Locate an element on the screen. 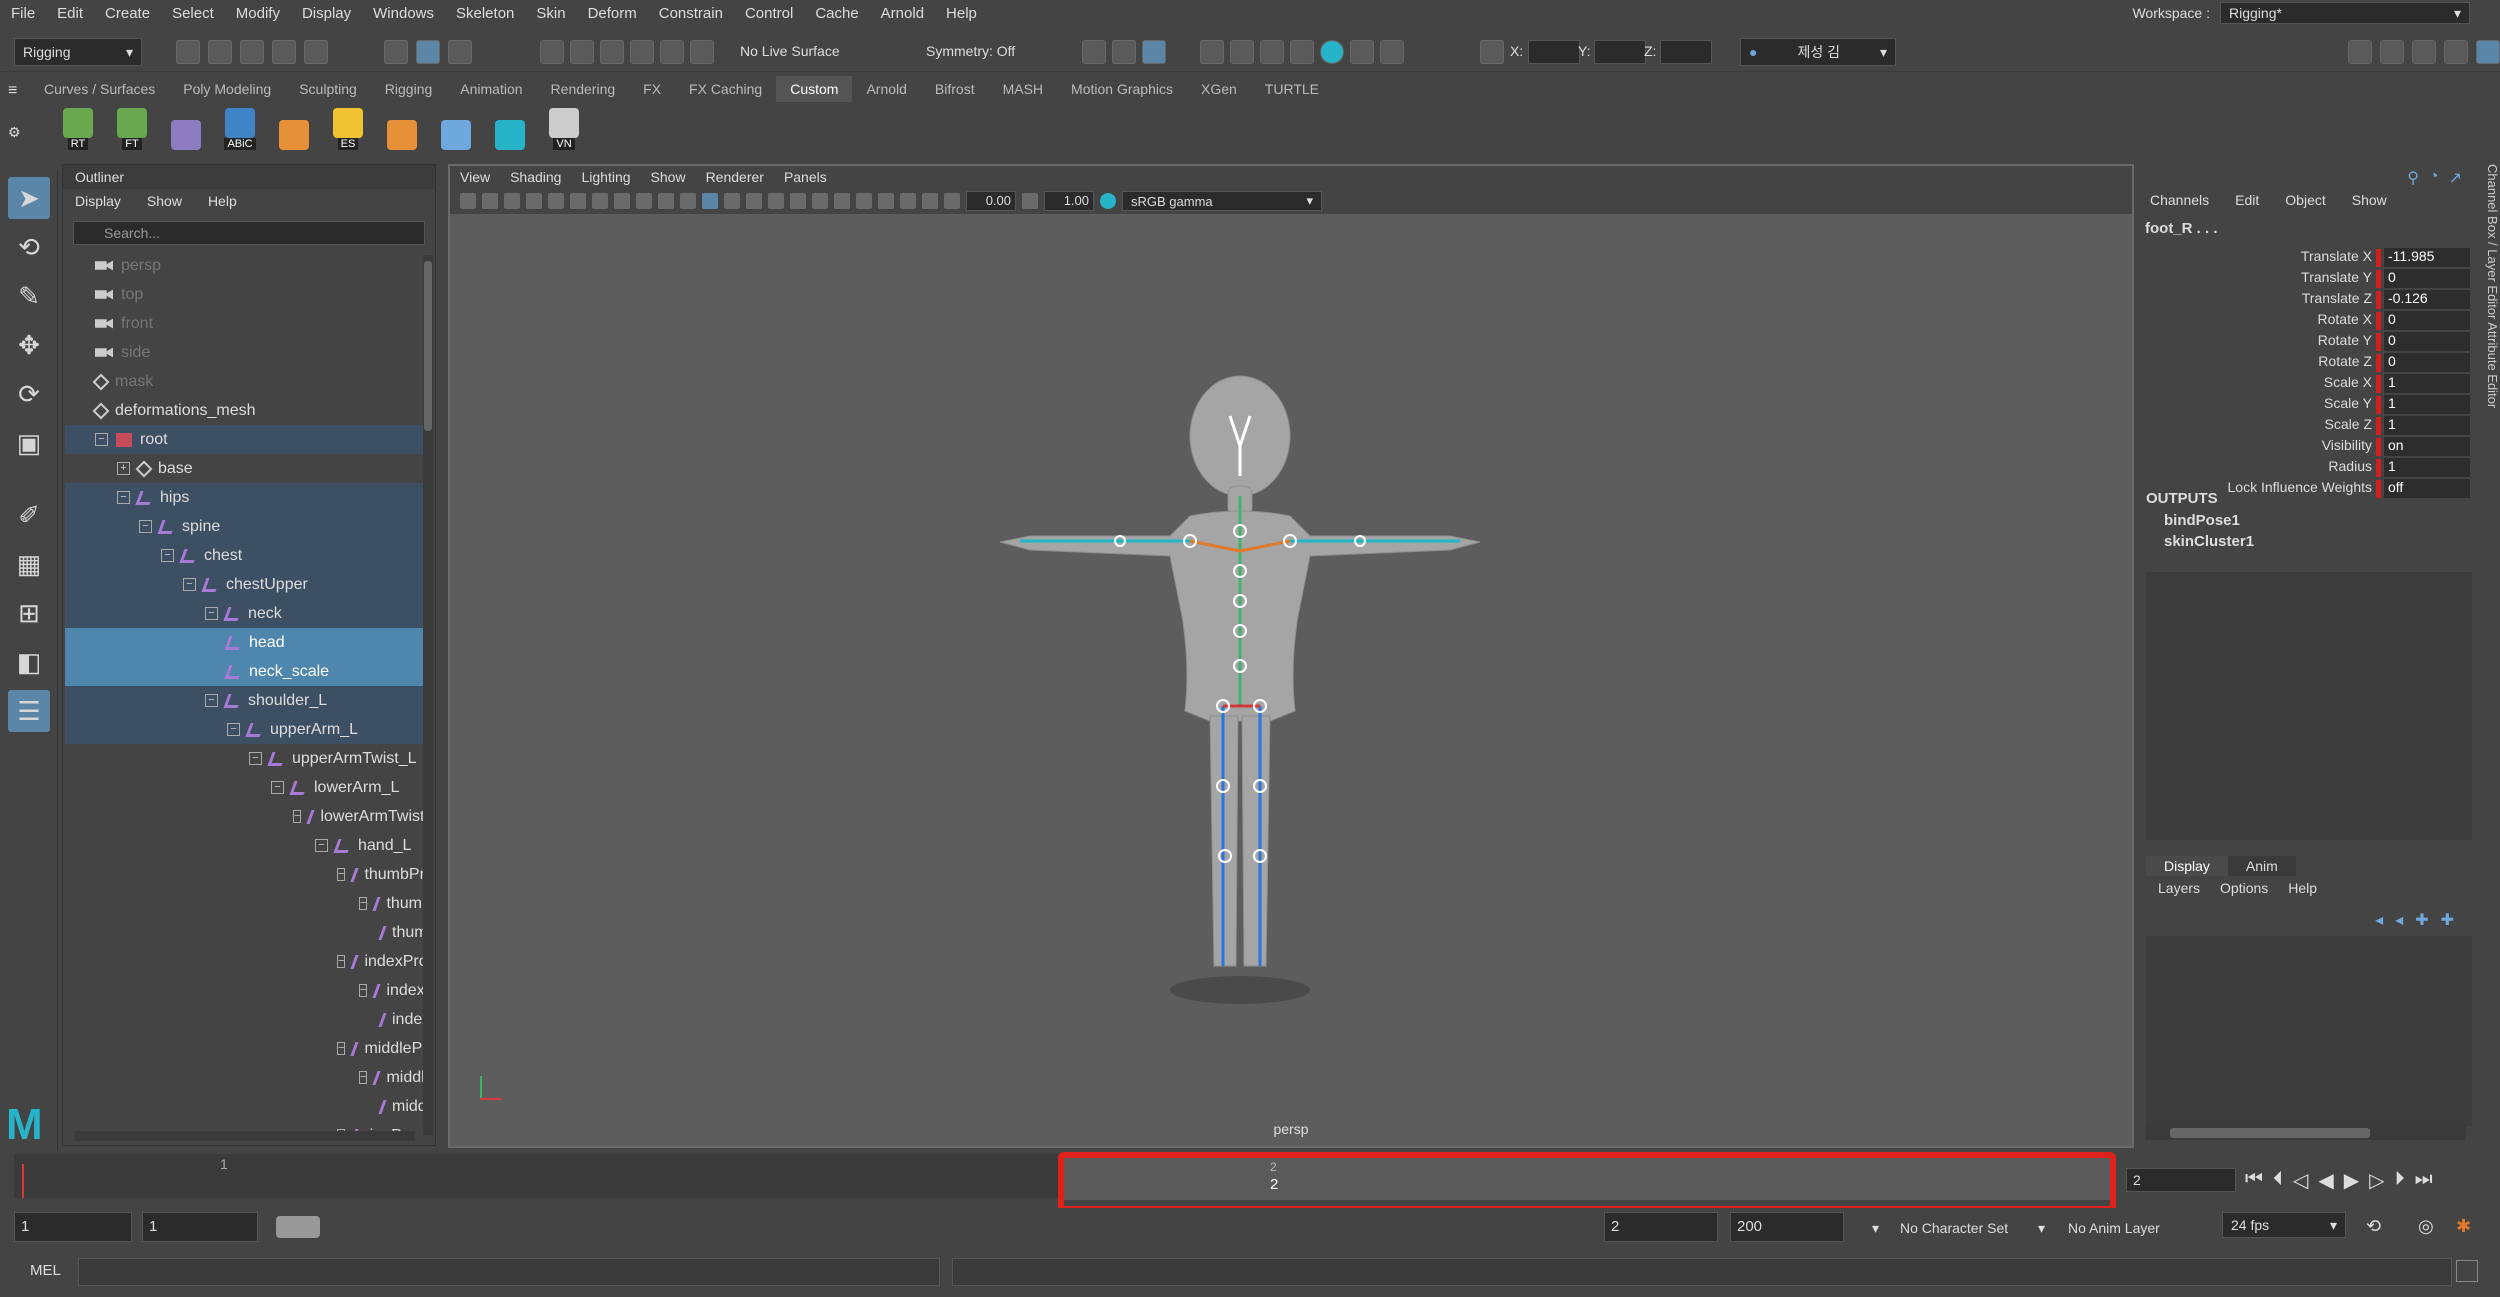 The height and width of the screenshot is (1297, 2500). paint-select-tool-icon: ✎ is located at coordinates (29, 296).